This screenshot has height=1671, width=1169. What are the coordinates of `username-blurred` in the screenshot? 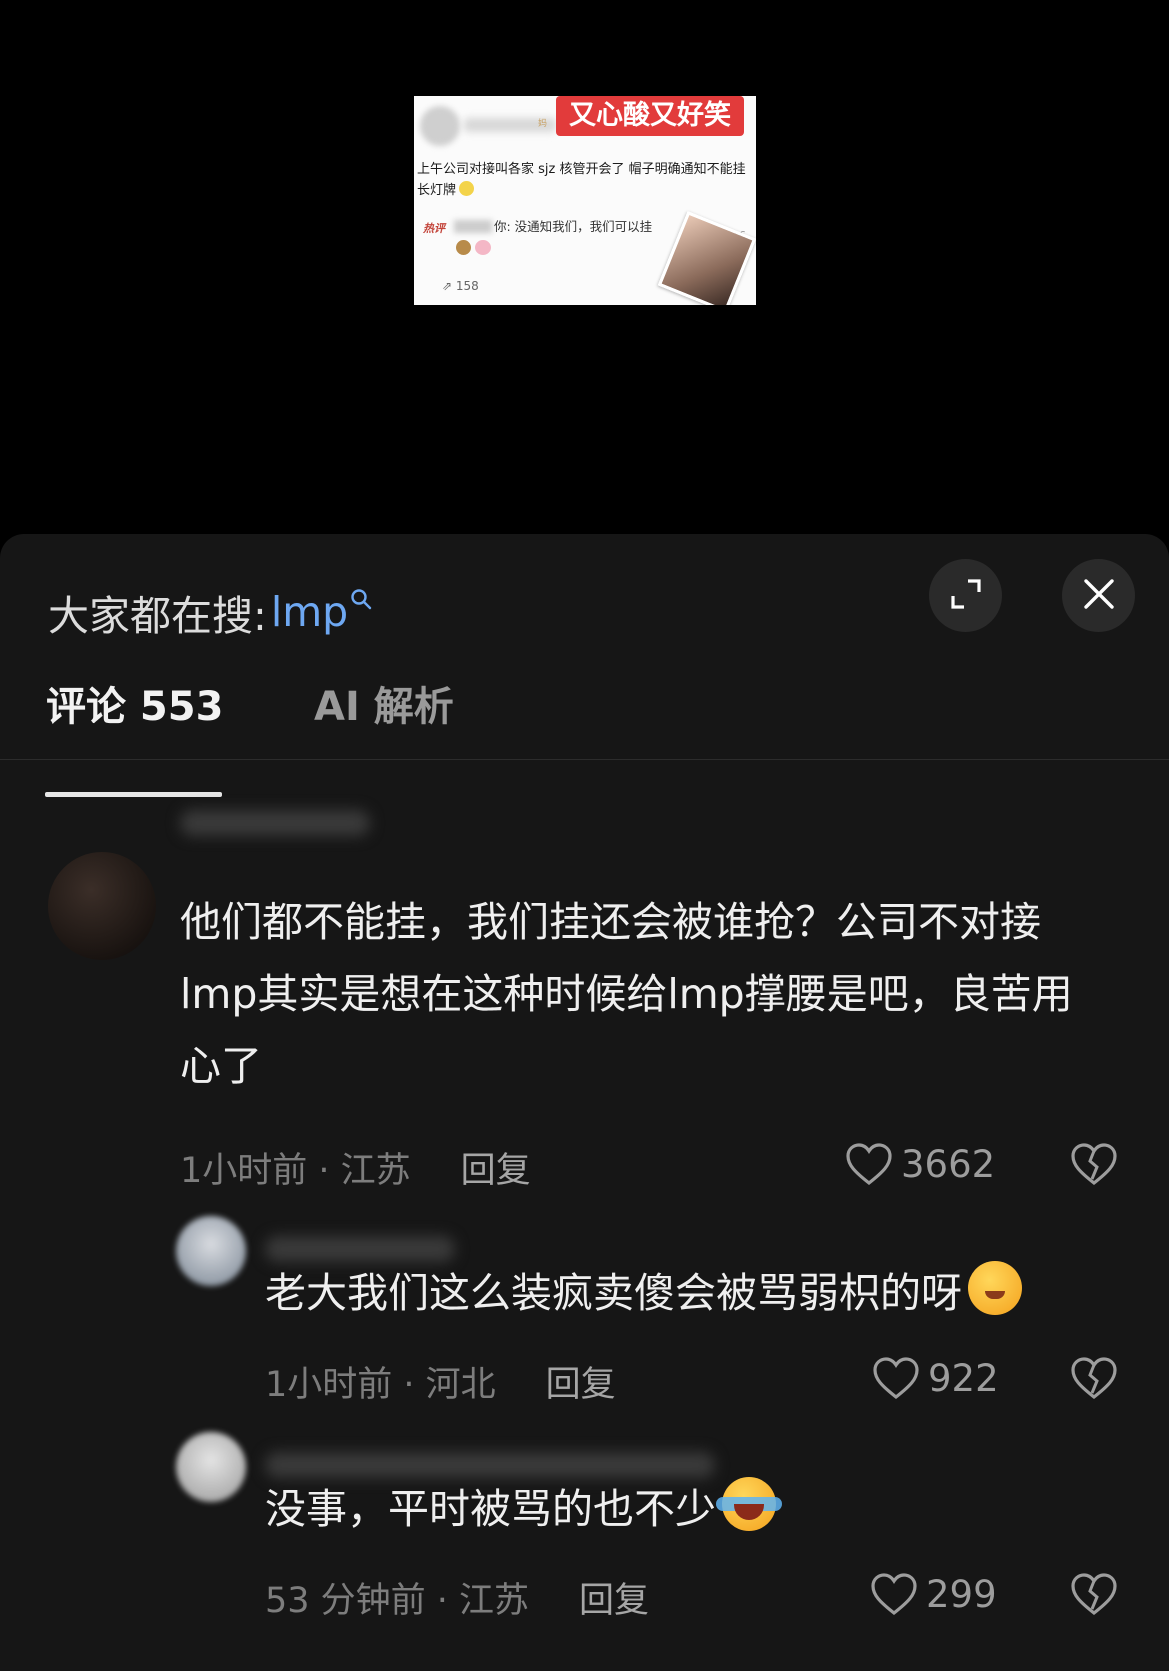 It's located at (275, 823).